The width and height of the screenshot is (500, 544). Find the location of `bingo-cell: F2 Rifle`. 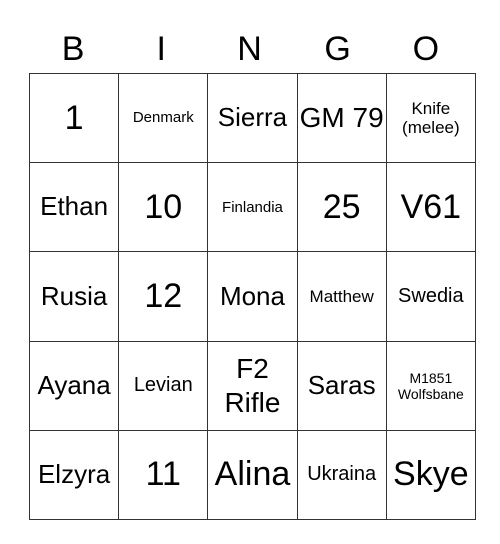

bingo-cell: F2 Rifle is located at coordinates (252, 385).